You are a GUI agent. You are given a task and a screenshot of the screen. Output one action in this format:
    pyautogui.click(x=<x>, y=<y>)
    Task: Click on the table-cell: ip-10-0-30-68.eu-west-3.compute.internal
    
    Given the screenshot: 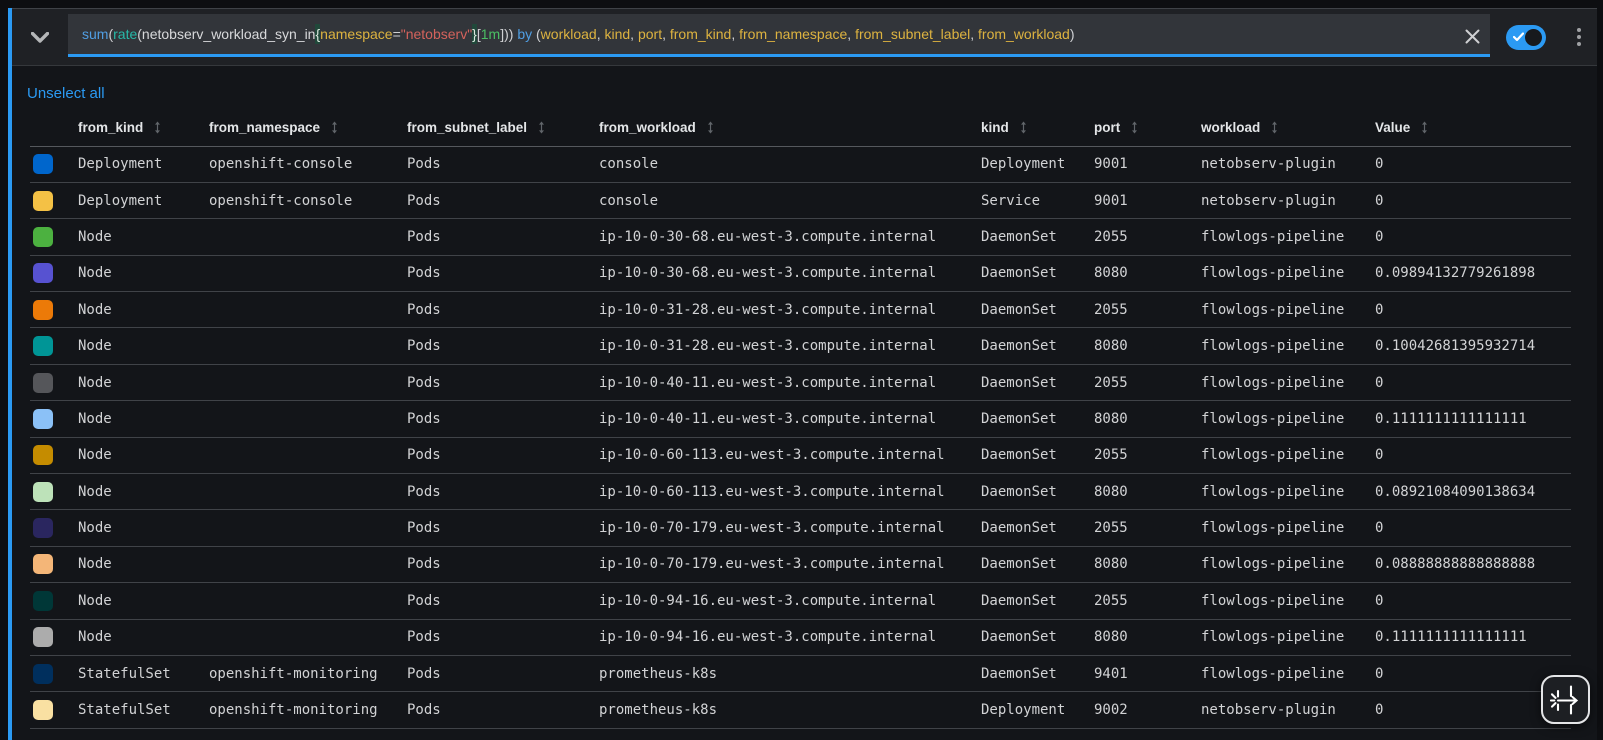 What is the action you would take?
    pyautogui.click(x=768, y=236)
    